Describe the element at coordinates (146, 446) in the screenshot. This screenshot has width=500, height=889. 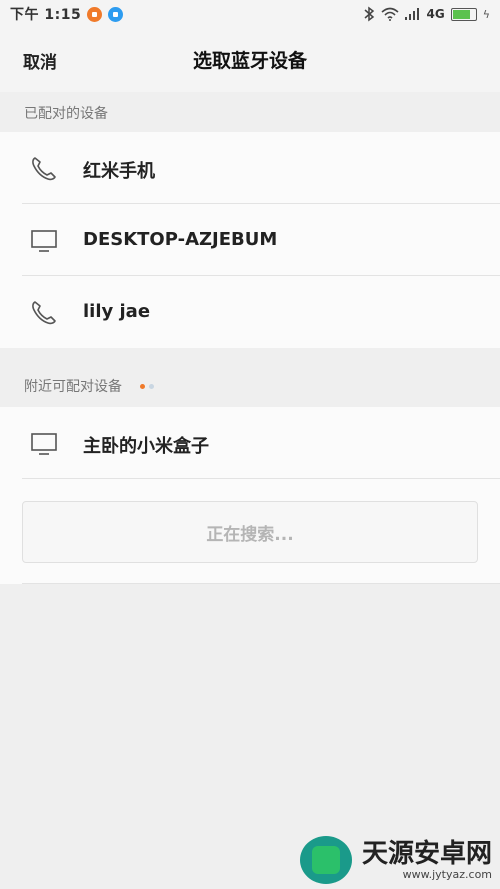
I see `device-name: 主卧的小米盒子` at that location.